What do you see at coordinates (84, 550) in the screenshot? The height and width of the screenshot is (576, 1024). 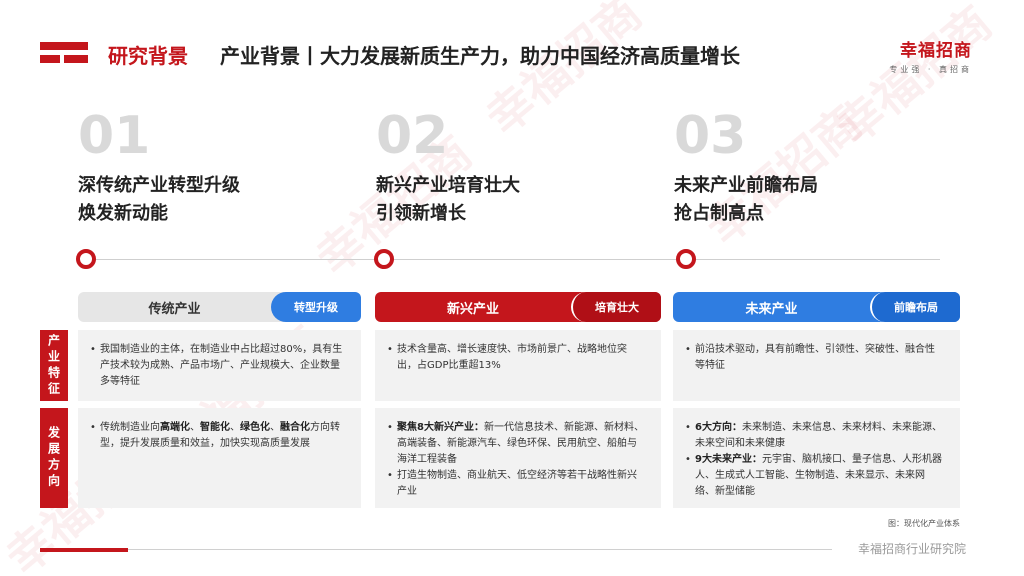 I see `footer-accent-line` at bounding box center [84, 550].